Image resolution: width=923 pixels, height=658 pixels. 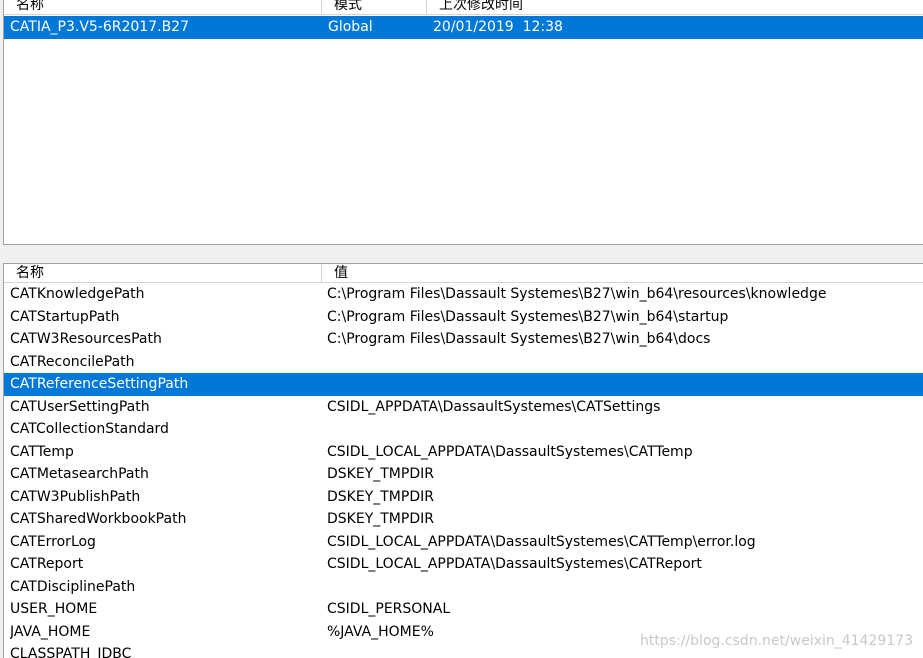 I want to click on variable-name: CATReconcilePath, so click(x=72, y=361).